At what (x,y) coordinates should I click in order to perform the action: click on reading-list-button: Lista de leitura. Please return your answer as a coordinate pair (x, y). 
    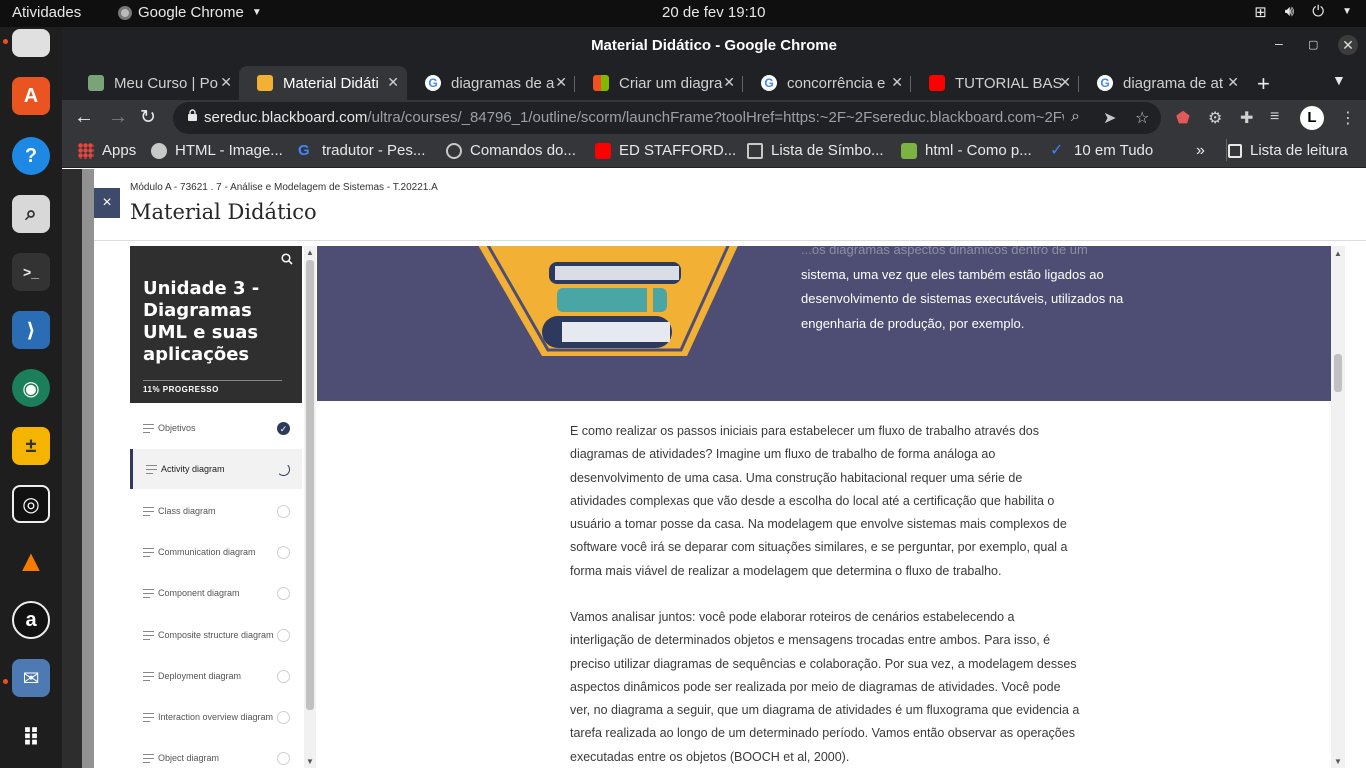
    Looking at the image, I should click on (1288, 150).